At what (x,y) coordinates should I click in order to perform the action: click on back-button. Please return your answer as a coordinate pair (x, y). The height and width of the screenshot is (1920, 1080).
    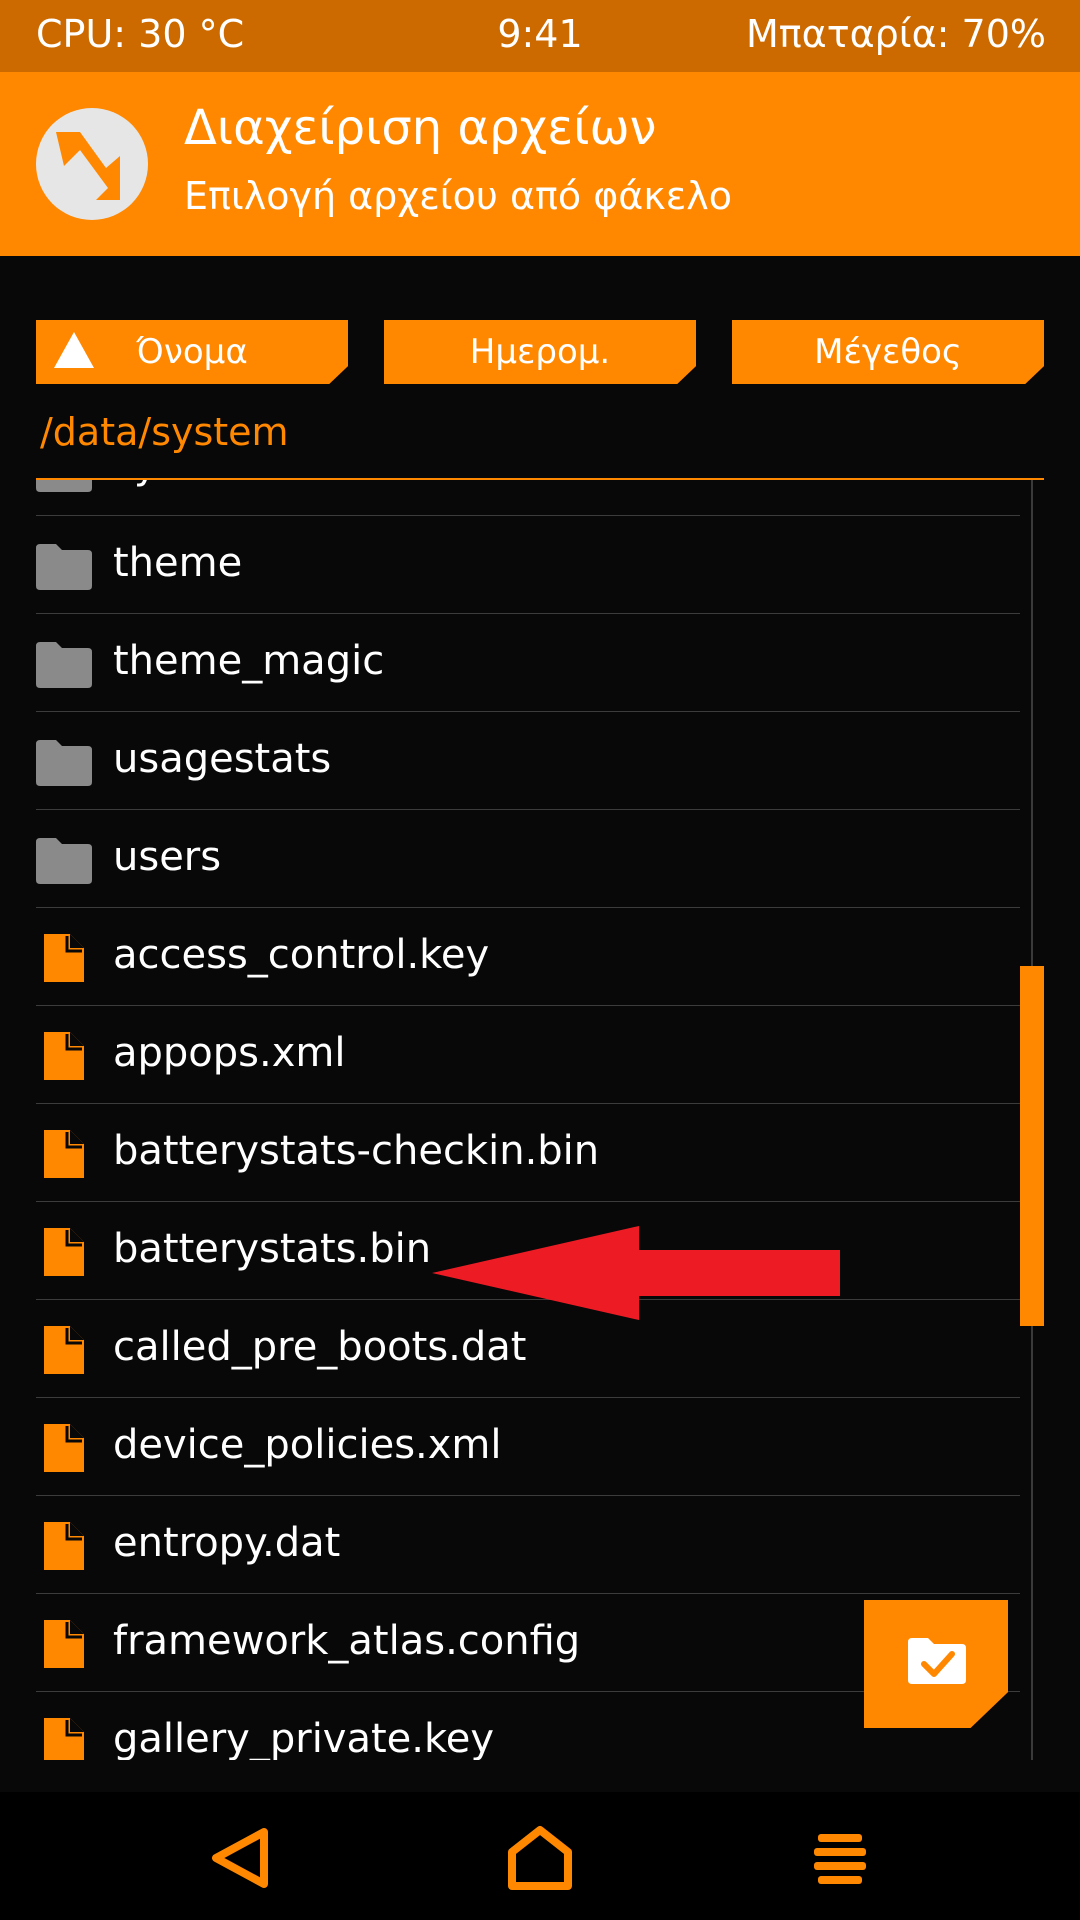
    Looking at the image, I should click on (242, 1858).